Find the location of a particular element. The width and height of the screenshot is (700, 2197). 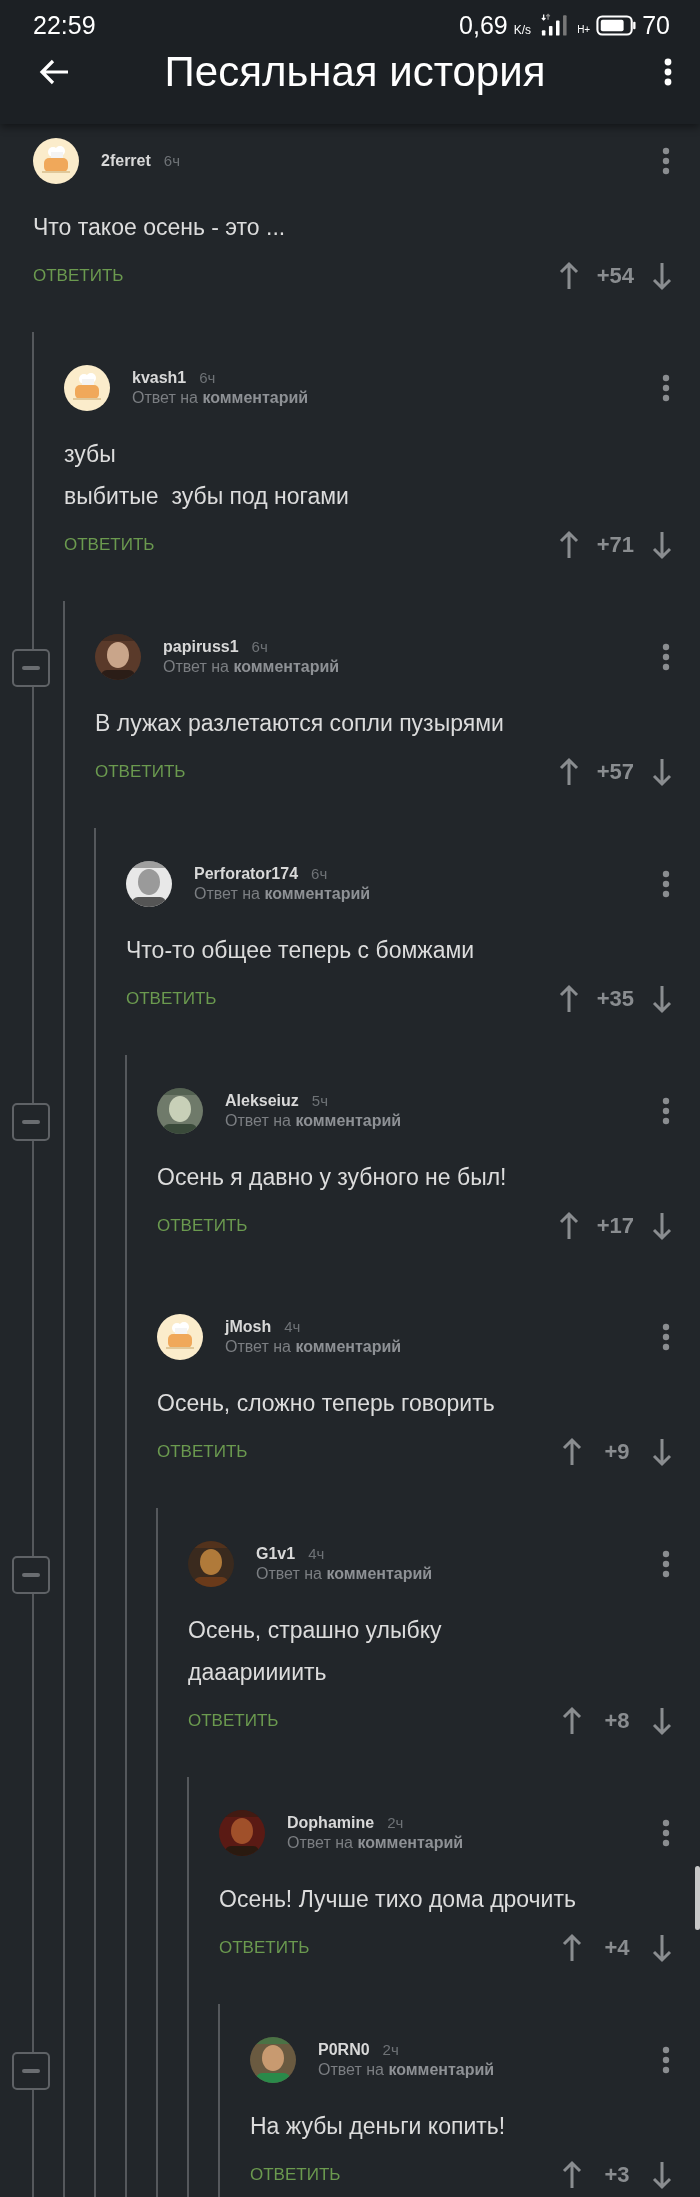

comment-score: +8 is located at coordinates (617, 1721).